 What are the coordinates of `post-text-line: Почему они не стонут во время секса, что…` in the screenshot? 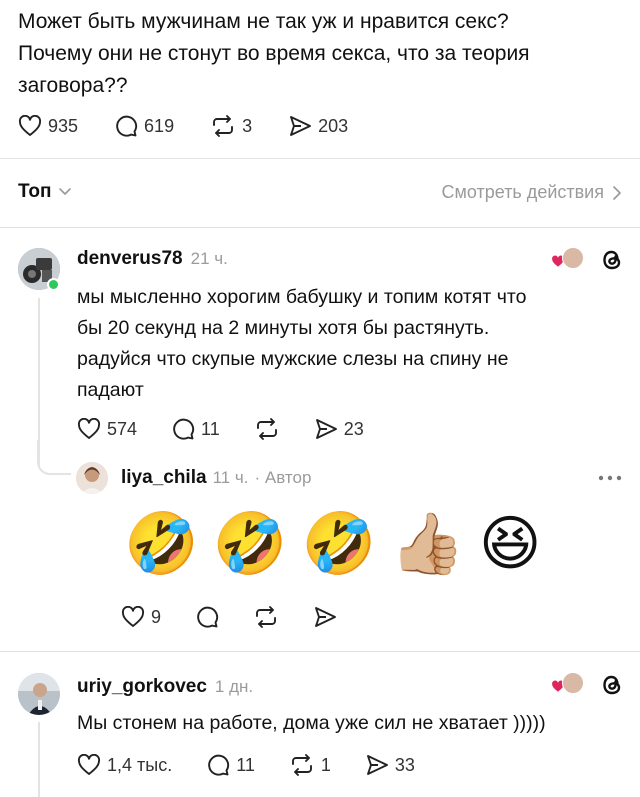 It's located at (274, 53).